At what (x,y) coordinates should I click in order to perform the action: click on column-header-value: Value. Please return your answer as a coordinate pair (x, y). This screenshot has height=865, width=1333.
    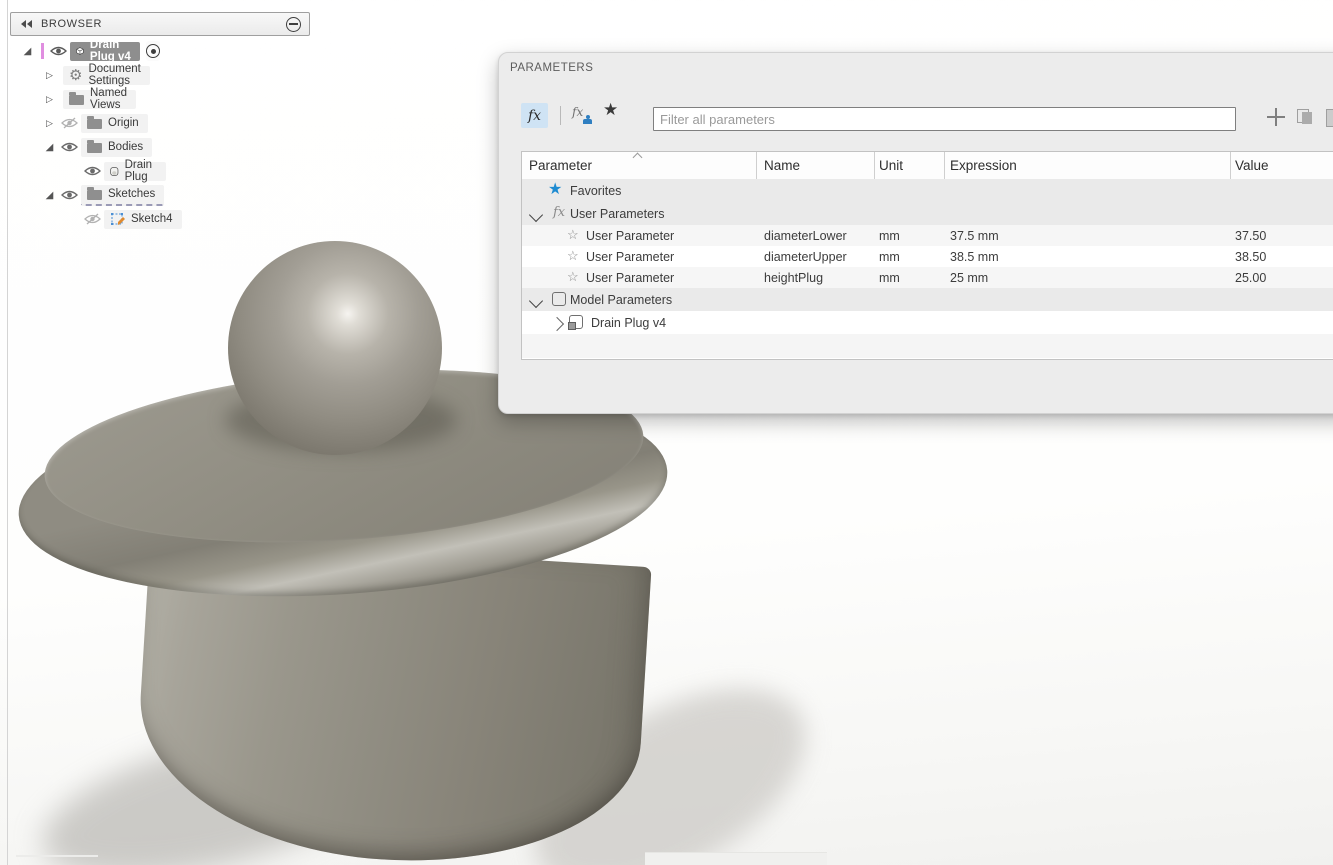
    Looking at the image, I should click on (1252, 165).